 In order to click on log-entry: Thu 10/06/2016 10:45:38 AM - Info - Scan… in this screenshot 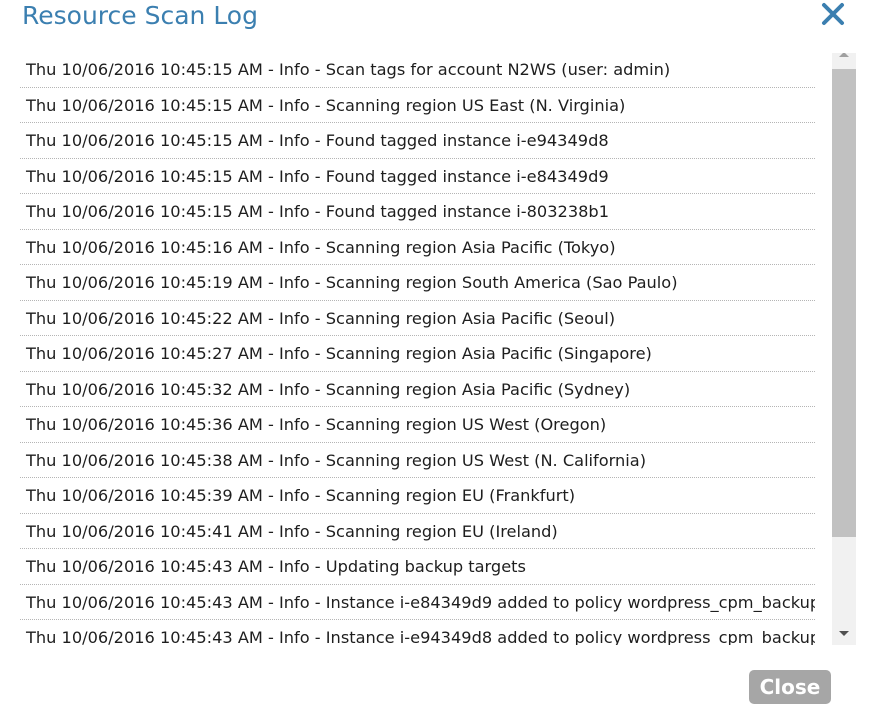, I will do `click(417, 461)`.